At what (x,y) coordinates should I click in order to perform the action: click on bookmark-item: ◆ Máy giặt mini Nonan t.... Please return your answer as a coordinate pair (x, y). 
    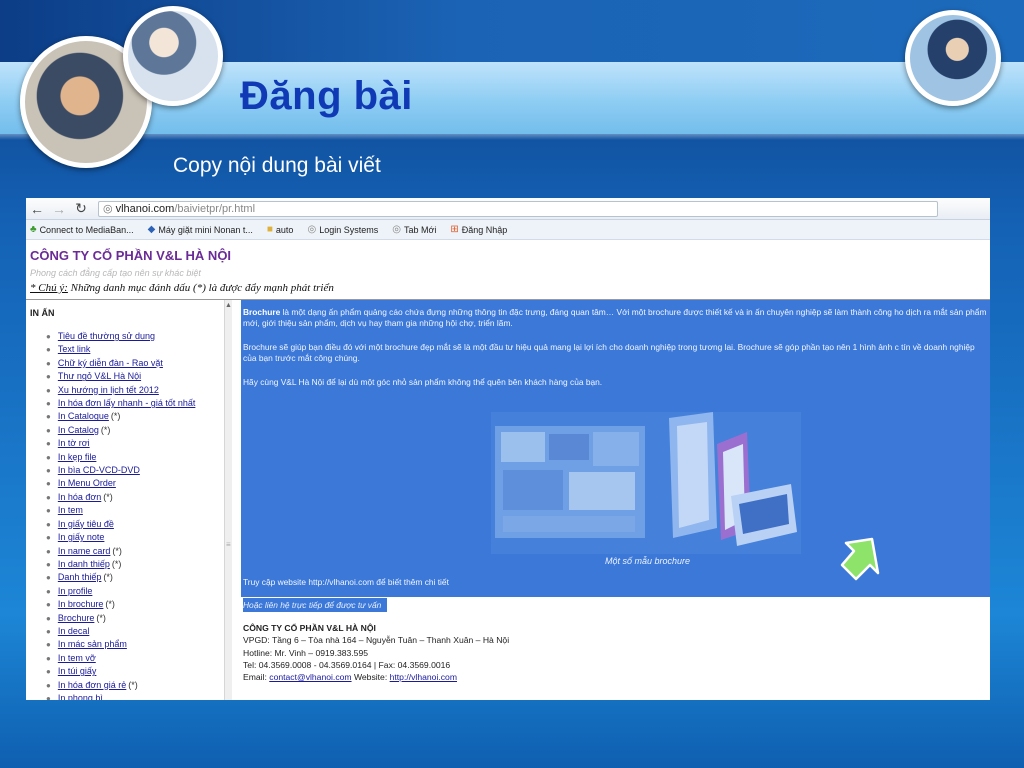
    Looking at the image, I should click on (200, 229).